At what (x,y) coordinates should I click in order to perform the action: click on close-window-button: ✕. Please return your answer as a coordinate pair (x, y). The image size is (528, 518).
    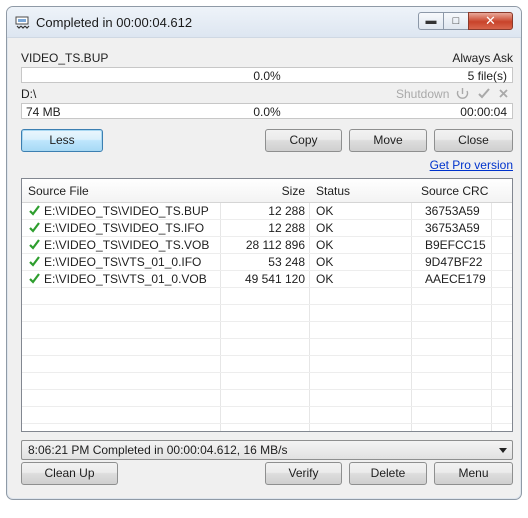
    Looking at the image, I should click on (490, 21).